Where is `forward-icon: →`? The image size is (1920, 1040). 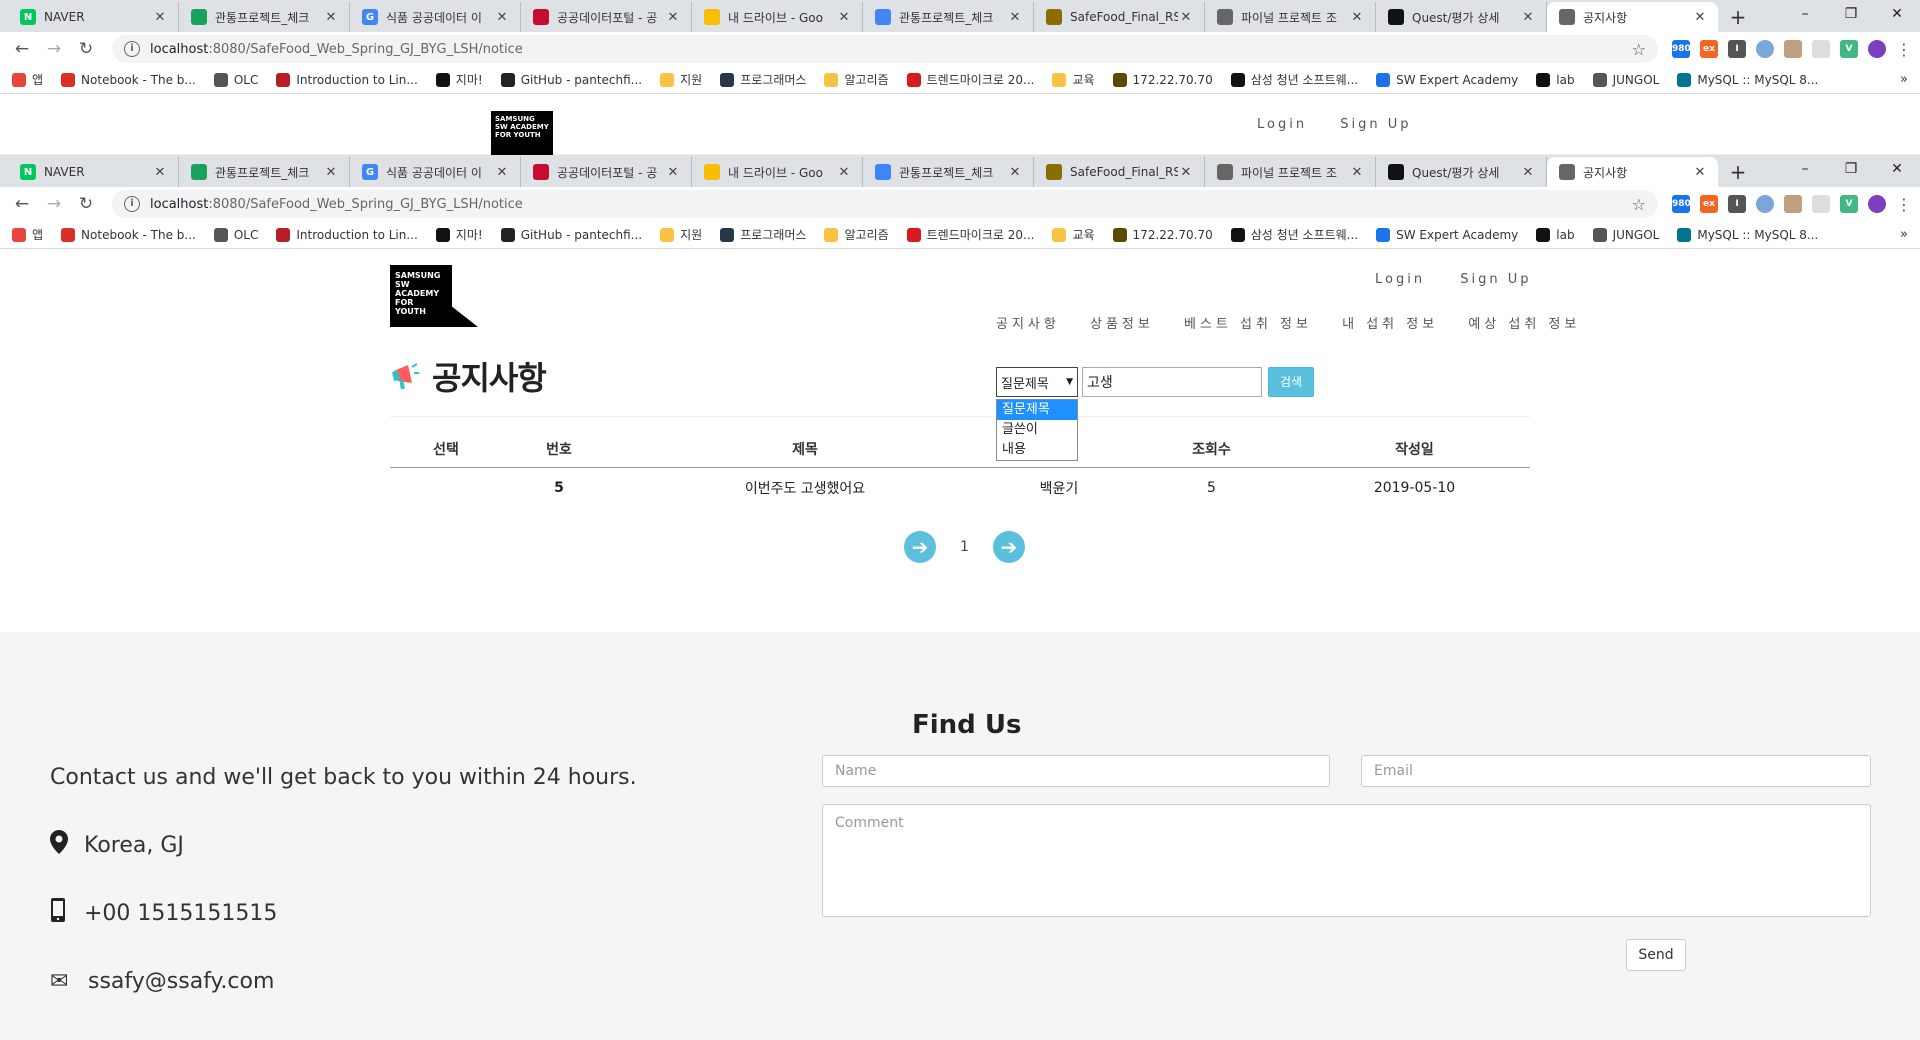
forward-icon: → is located at coordinates (54, 204).